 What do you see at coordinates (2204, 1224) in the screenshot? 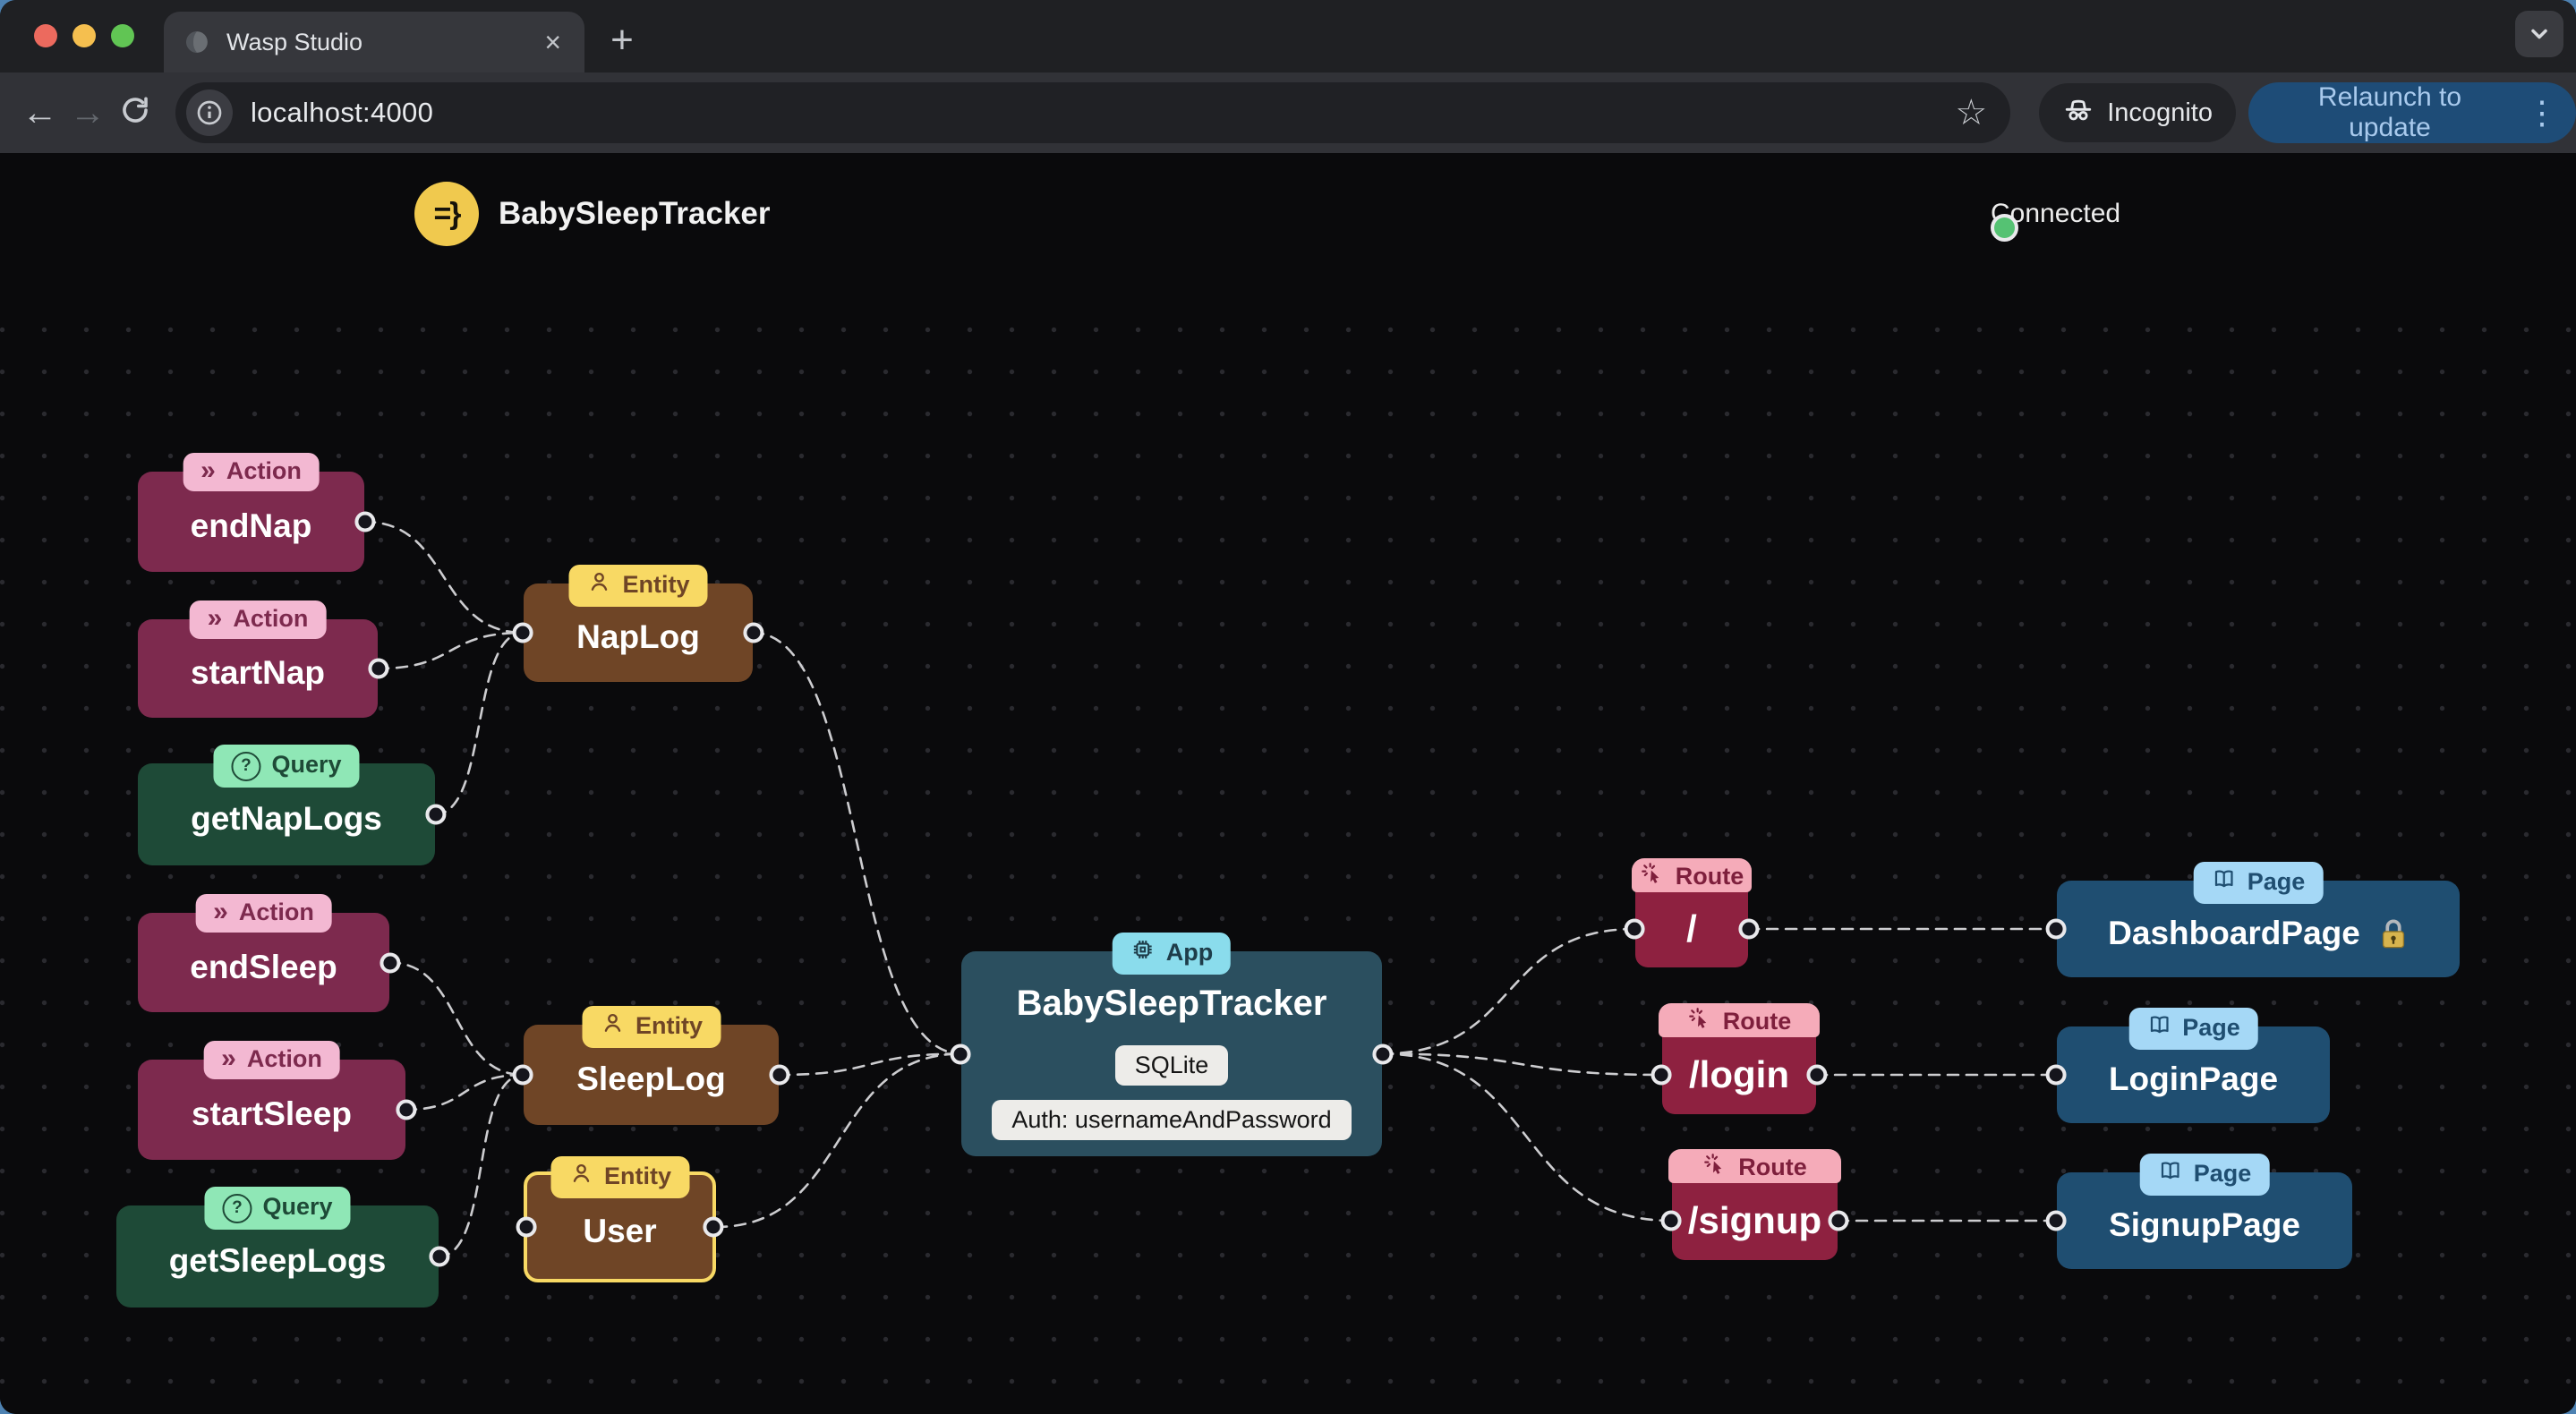
I see `node-label: SignupPage` at bounding box center [2204, 1224].